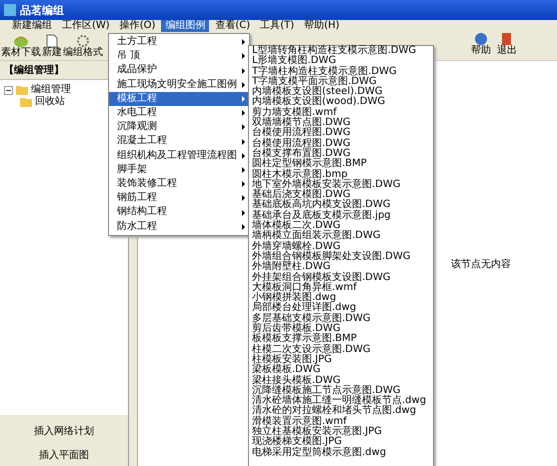  What do you see at coordinates (341, 205) in the screenshot?
I see `menu-item: 基础底板高坑内模支设图.DWG` at bounding box center [341, 205].